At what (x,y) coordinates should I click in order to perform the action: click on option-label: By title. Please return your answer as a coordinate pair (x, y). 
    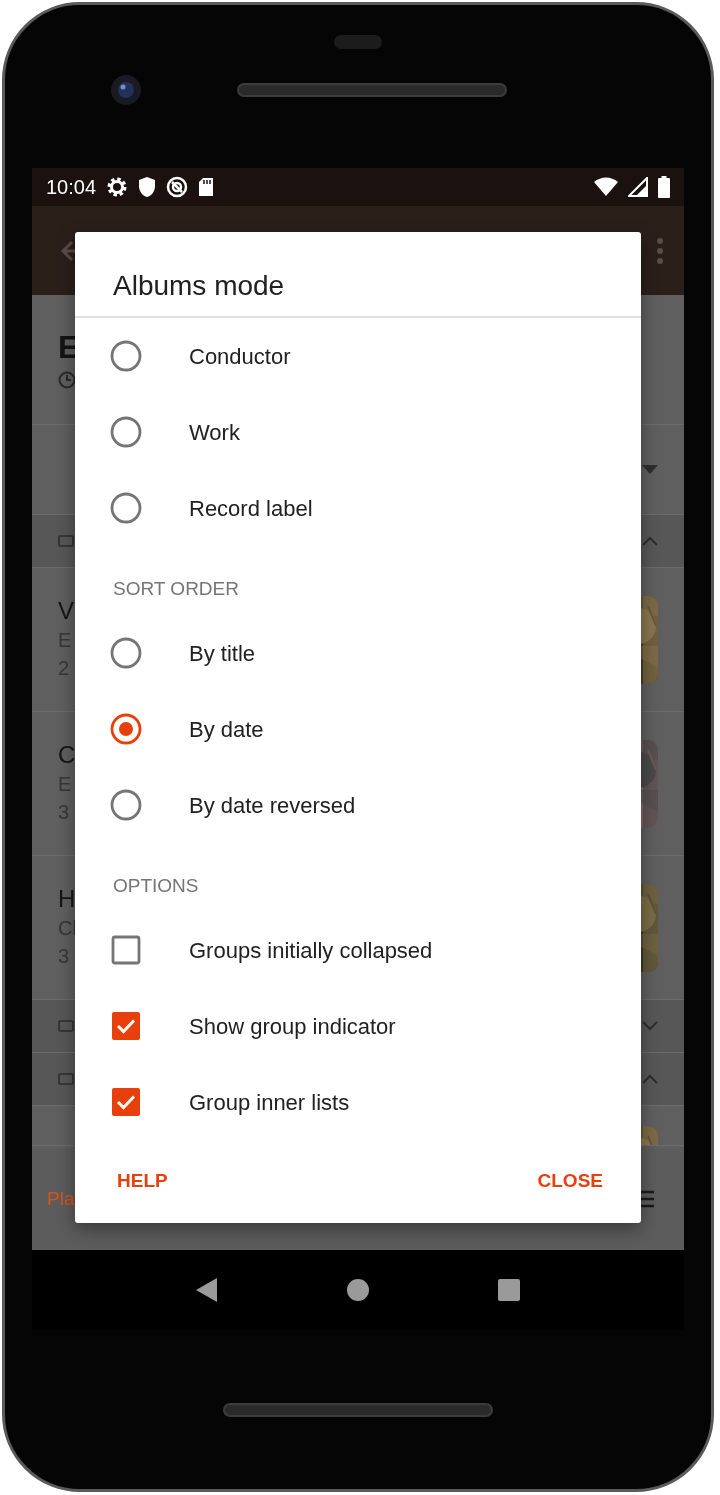
    Looking at the image, I should click on (222, 653).